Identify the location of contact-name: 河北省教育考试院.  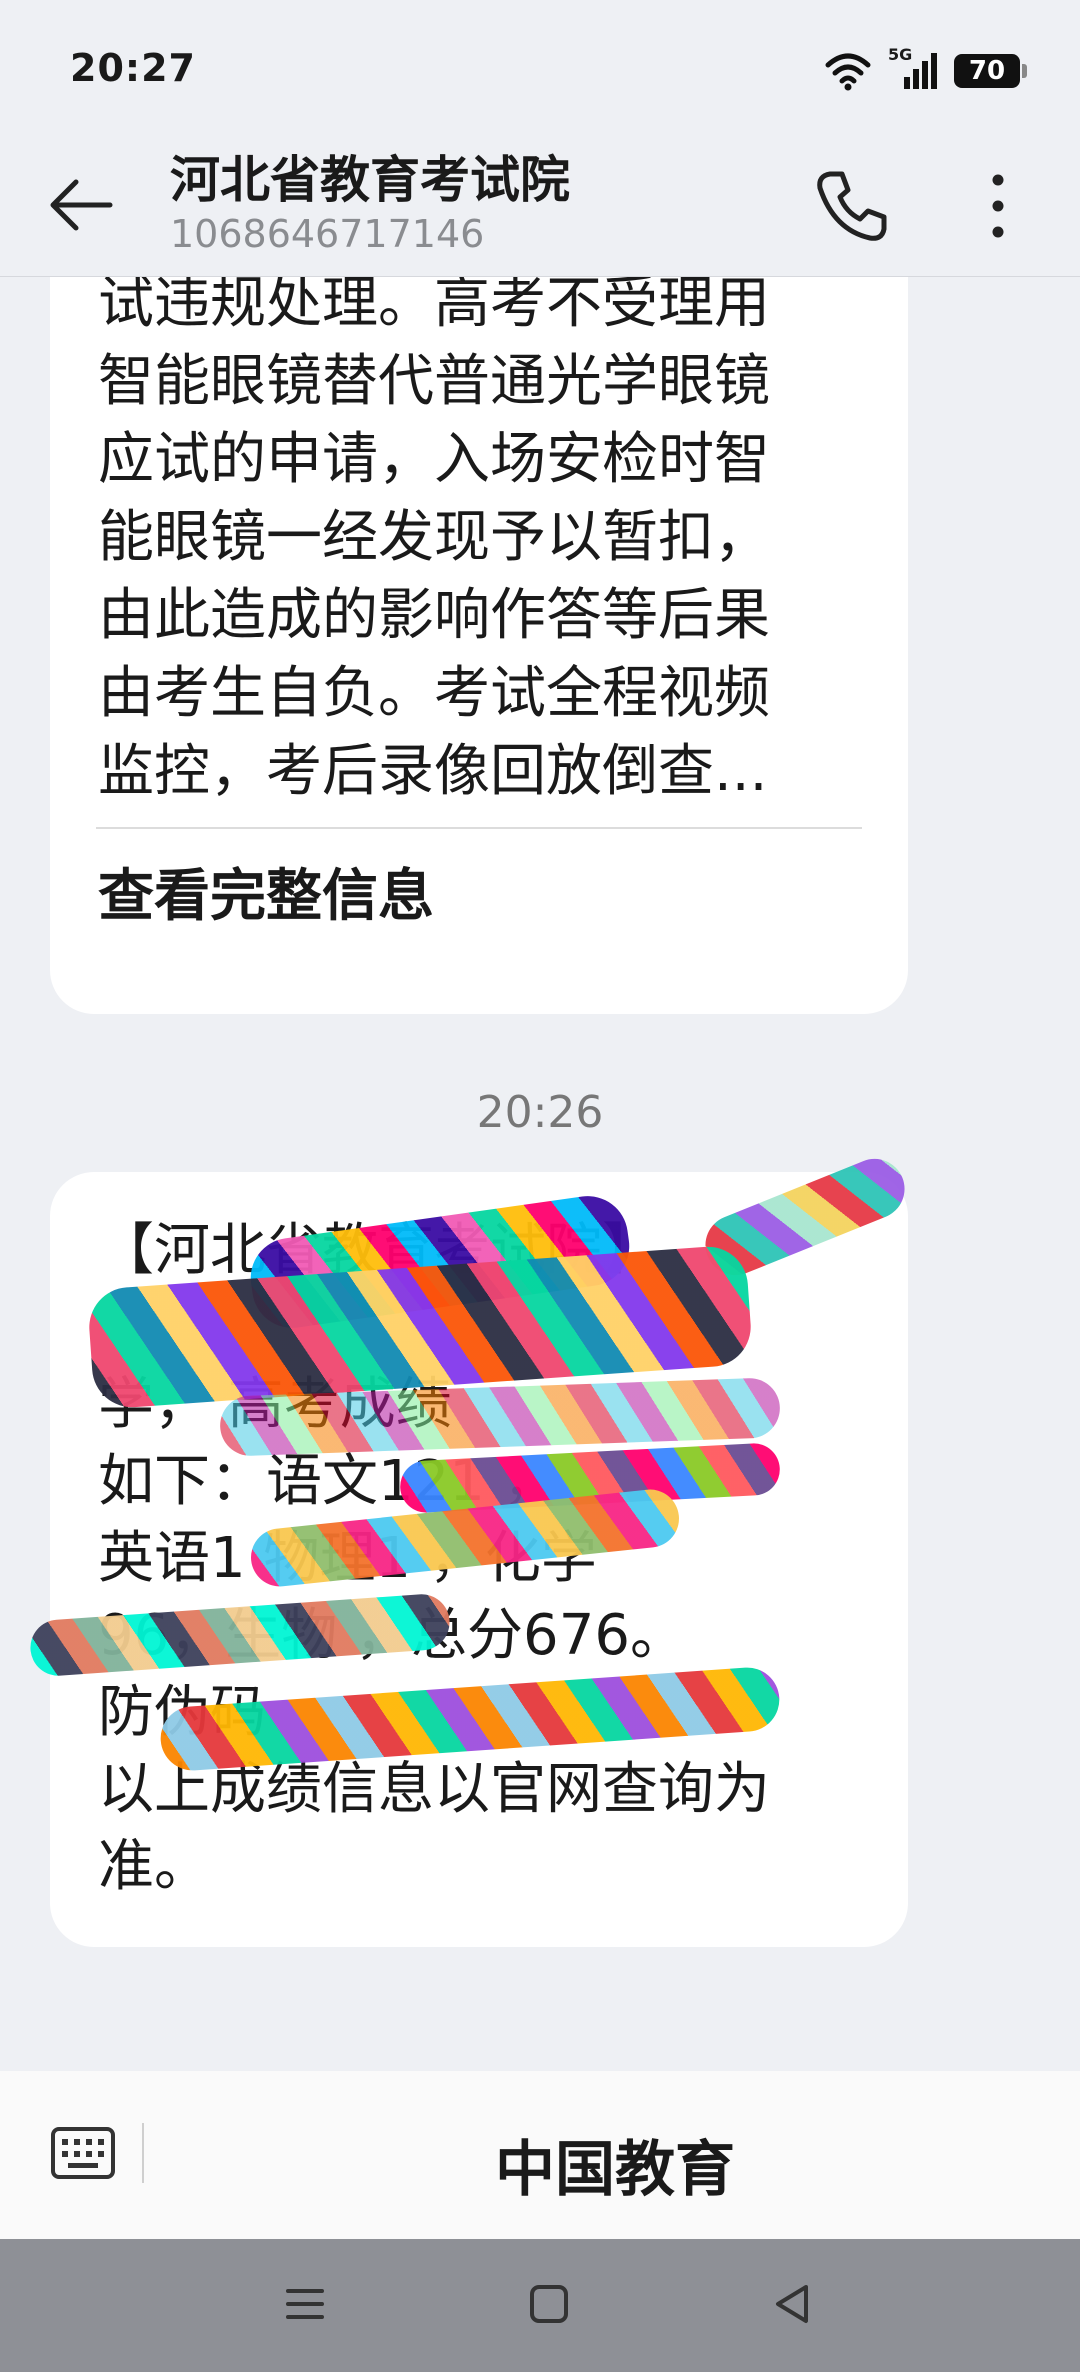
(370, 180).